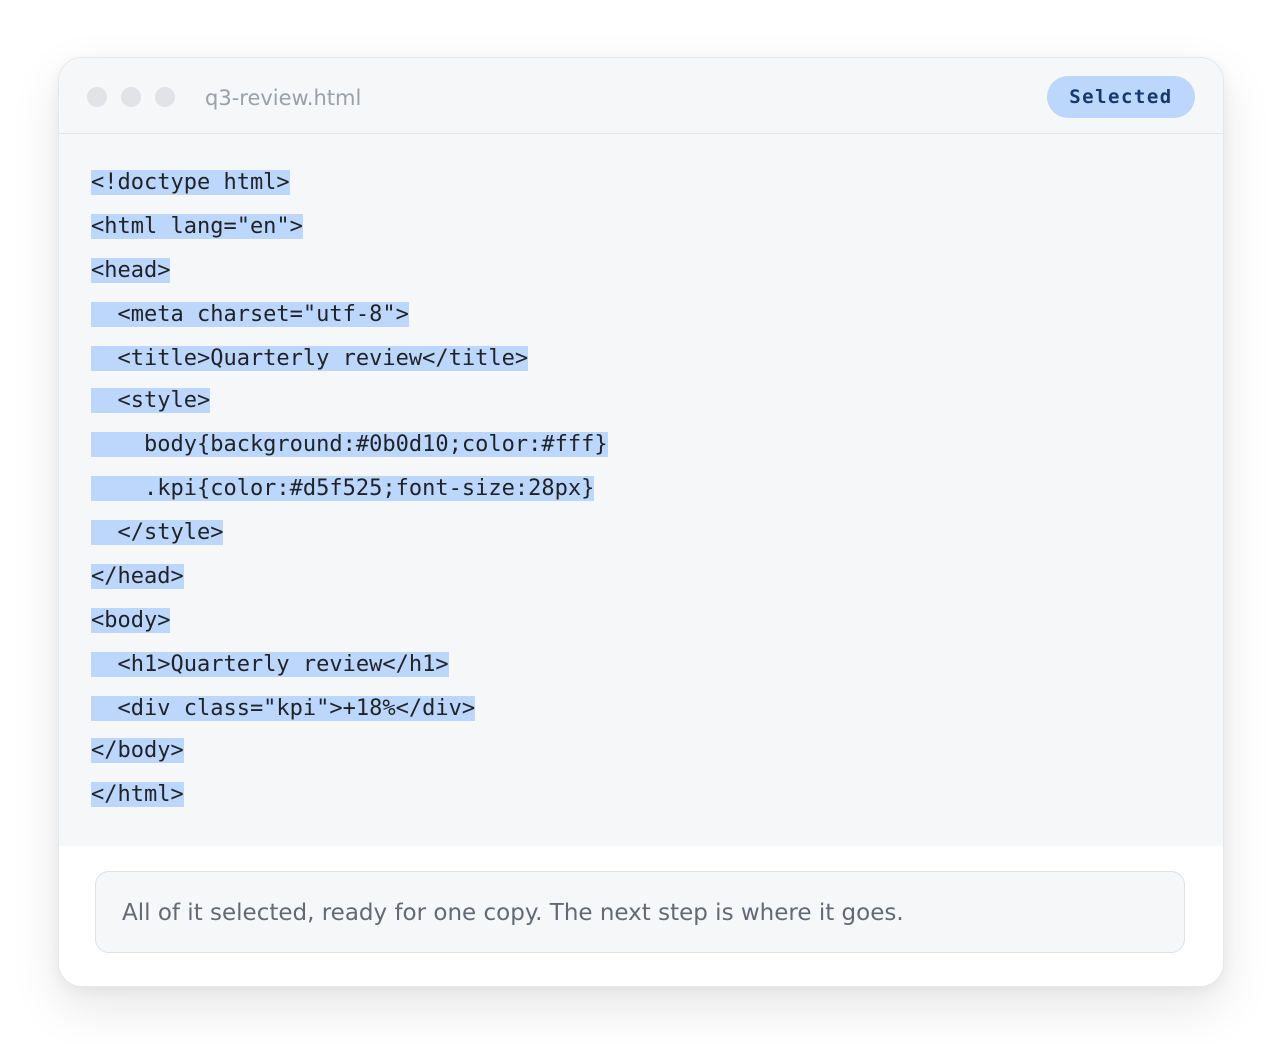  Describe the element at coordinates (151, 401) in the screenshot. I see `code-line: <style>` at that location.